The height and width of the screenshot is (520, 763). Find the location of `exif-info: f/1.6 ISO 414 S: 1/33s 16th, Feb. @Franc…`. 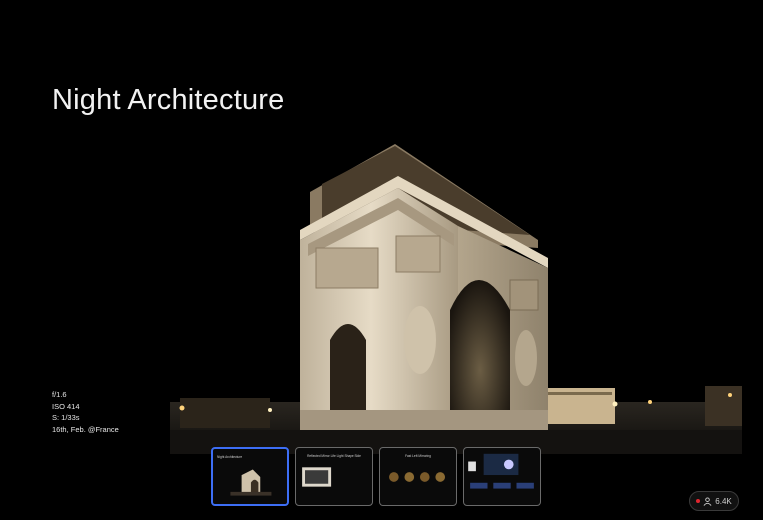

exif-info: f/1.6 ISO 414 S: 1/33s 16th, Feb. @Franc… is located at coordinates (85, 412).